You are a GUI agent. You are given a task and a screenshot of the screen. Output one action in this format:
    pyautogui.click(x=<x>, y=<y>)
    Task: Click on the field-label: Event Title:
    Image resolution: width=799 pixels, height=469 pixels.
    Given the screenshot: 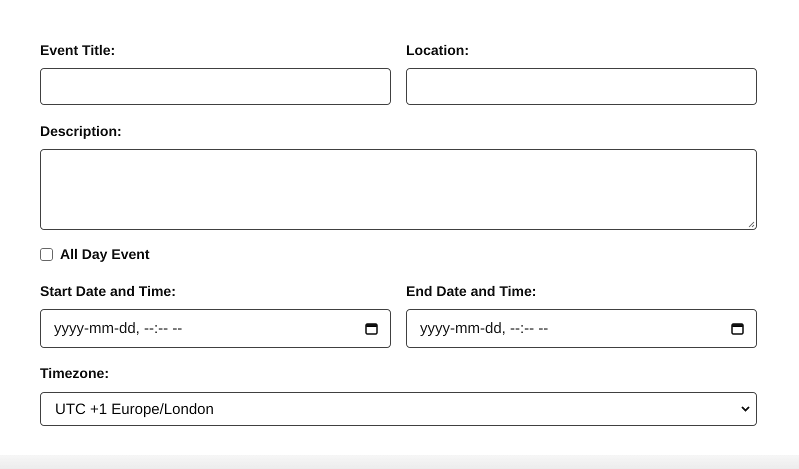 What is the action you would take?
    pyautogui.click(x=78, y=50)
    